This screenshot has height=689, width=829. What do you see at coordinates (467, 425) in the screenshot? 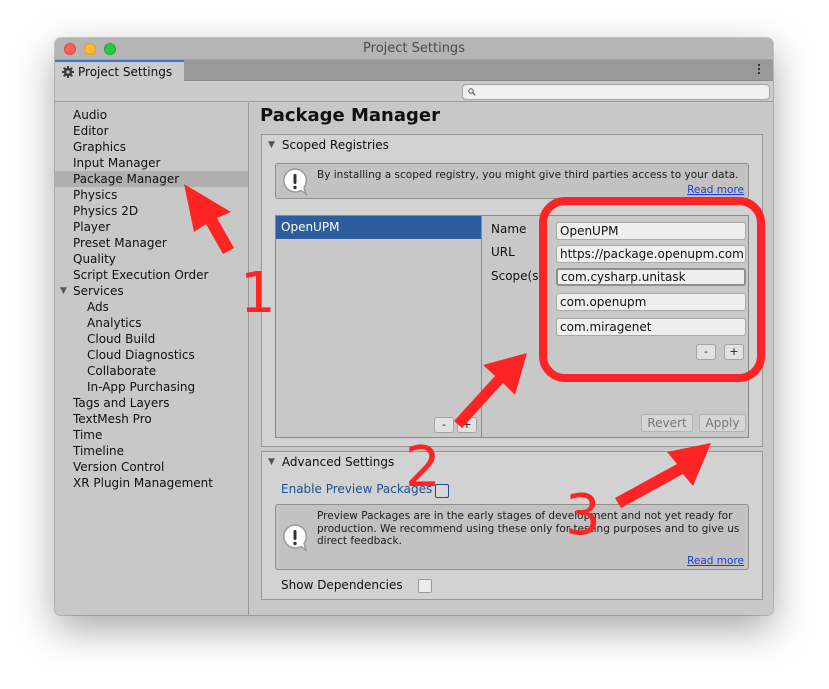
I see `add-registry-button: +` at bounding box center [467, 425].